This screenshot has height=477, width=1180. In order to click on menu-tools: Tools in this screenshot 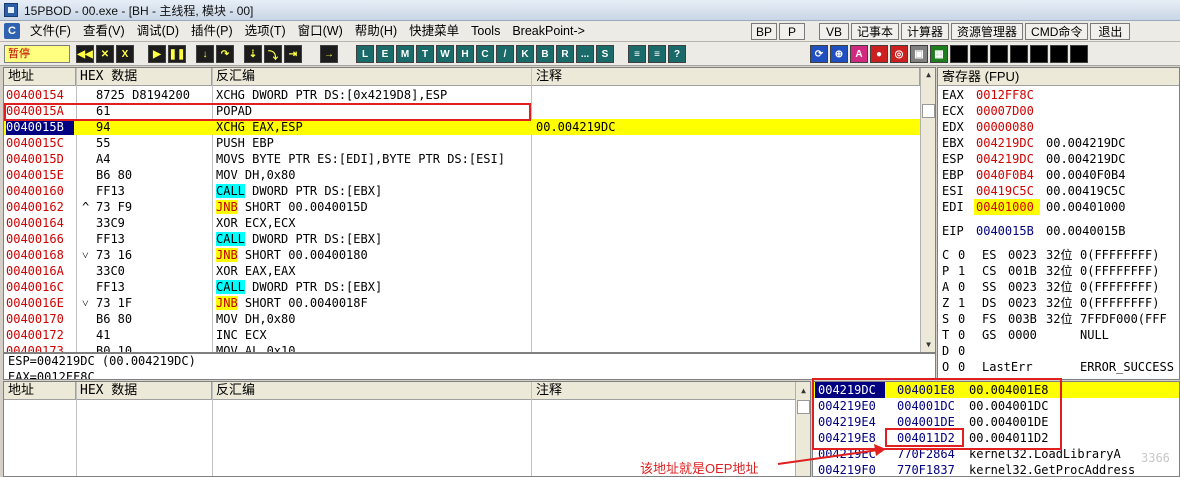, I will do `click(485, 31)`.